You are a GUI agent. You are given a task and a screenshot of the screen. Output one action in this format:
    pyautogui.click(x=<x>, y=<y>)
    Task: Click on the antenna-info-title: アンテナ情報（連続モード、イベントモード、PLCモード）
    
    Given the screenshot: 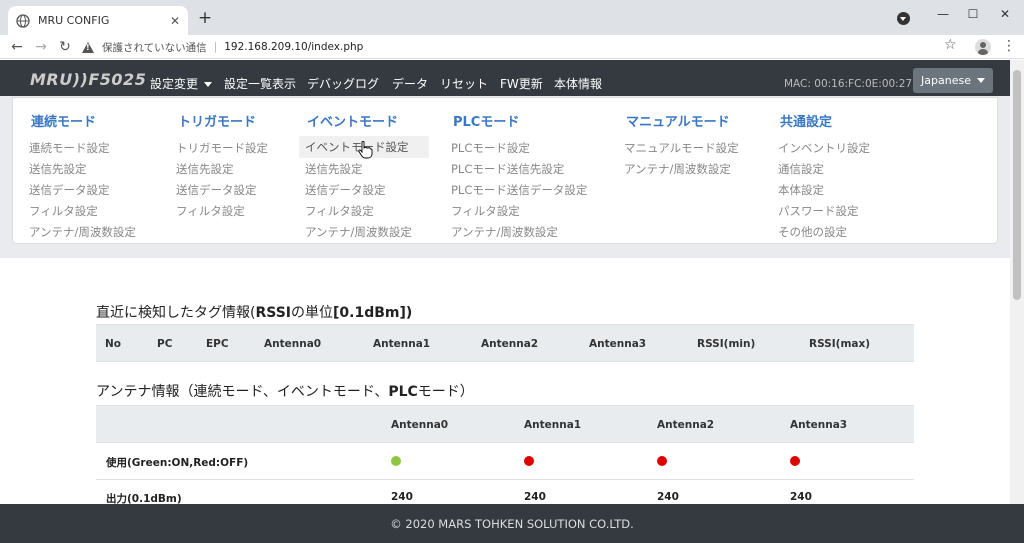 What is the action you would take?
    pyautogui.click(x=285, y=391)
    